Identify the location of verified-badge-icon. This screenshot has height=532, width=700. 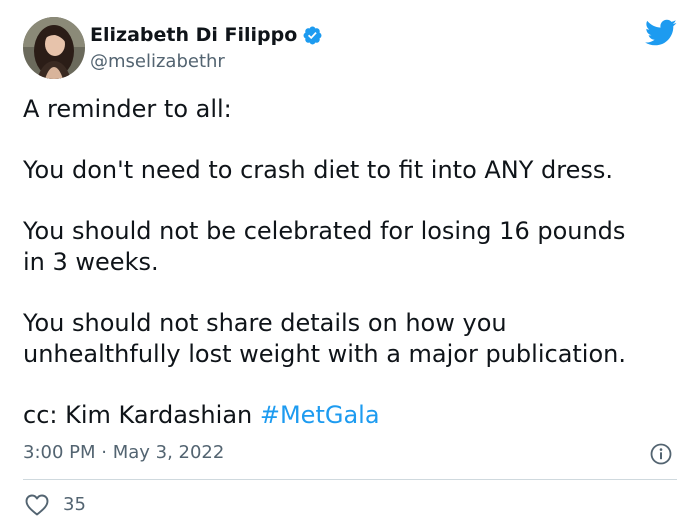
(312, 35).